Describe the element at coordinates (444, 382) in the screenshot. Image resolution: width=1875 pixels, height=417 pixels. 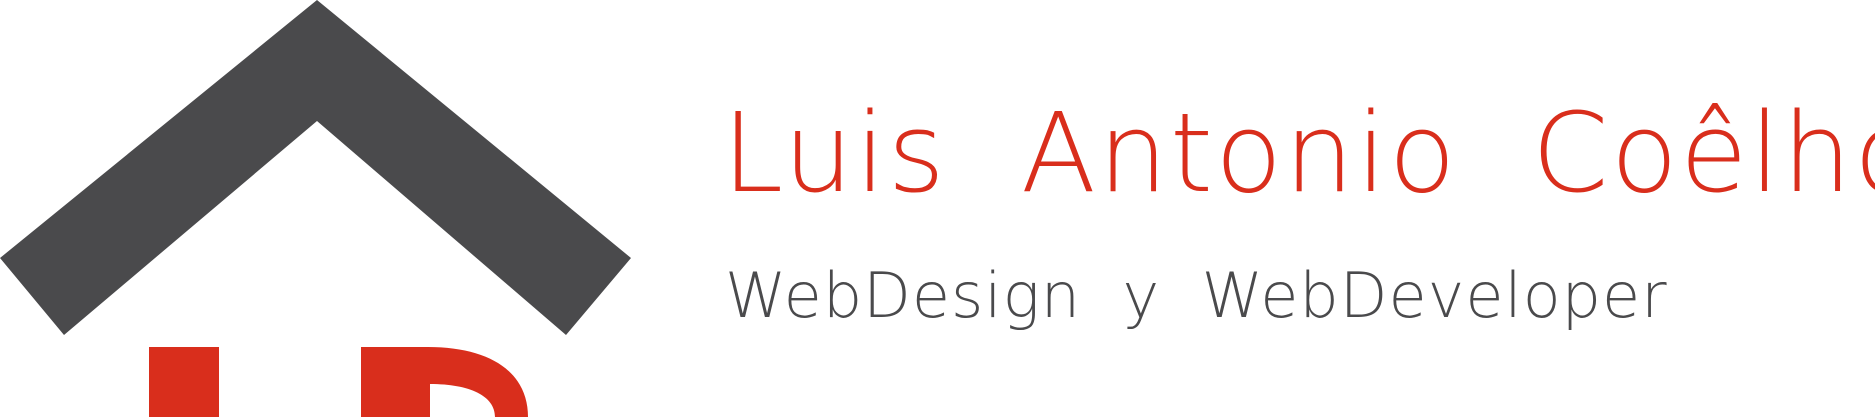
I see `logo-letter-d` at that location.